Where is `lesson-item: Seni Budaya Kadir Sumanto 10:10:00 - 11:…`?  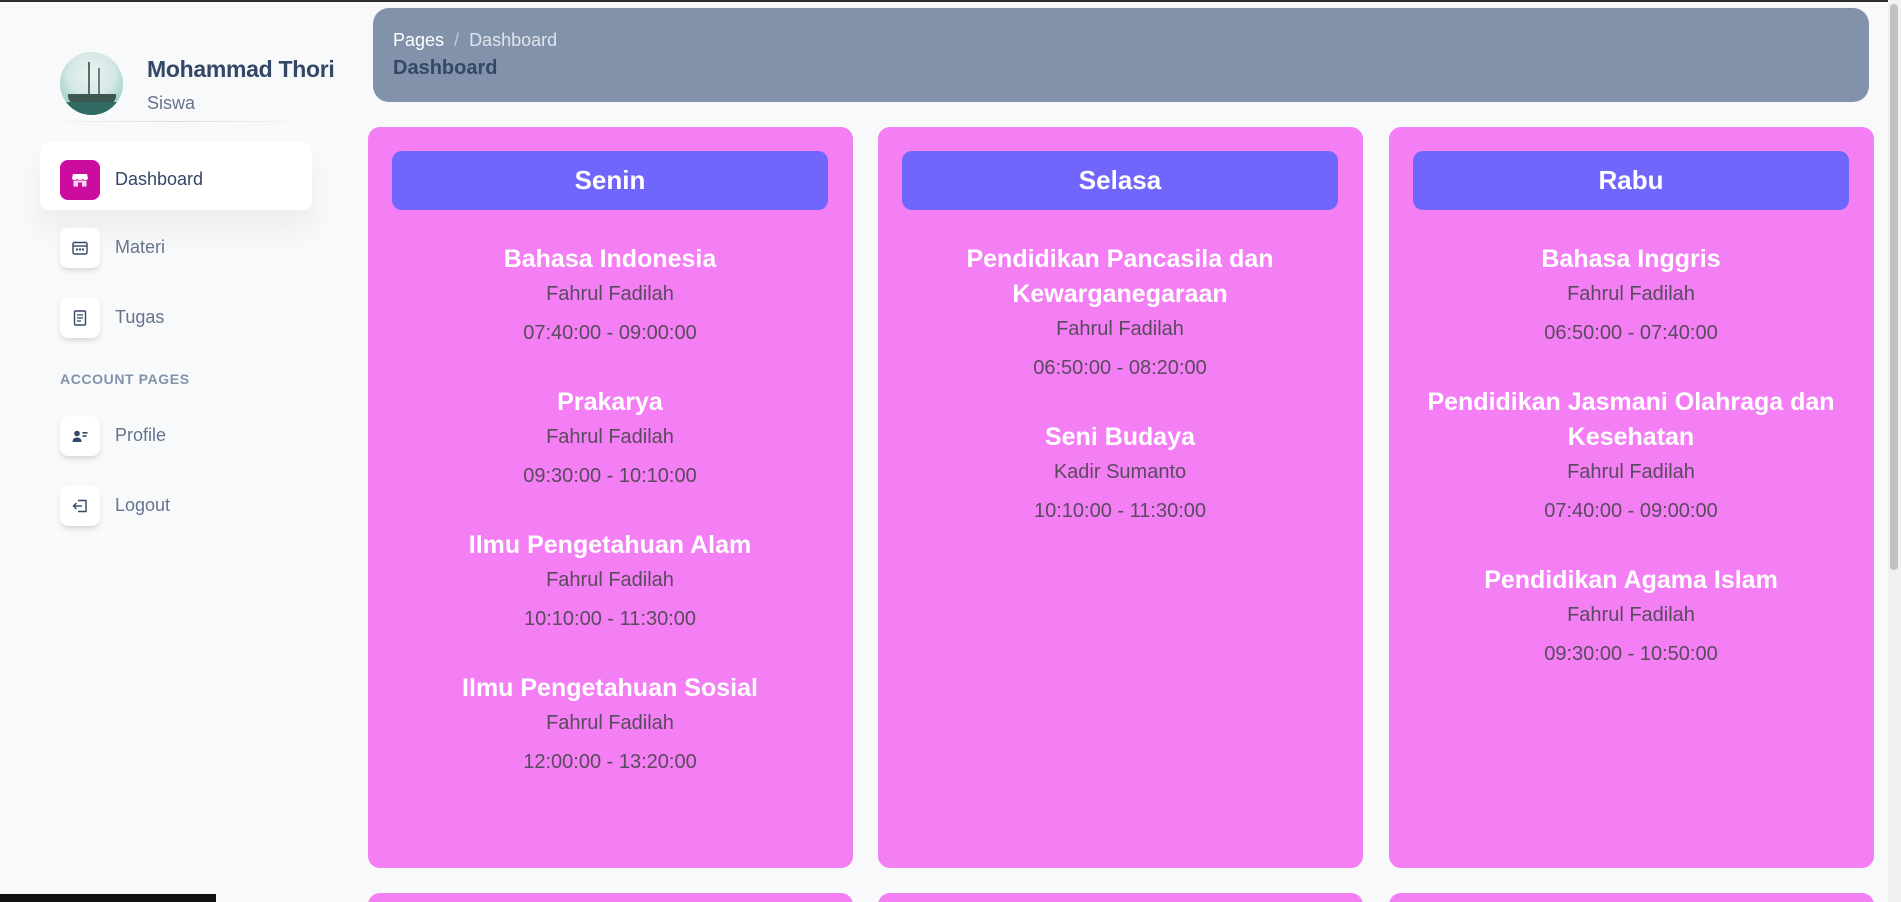 lesson-item: Seni Budaya Kadir Sumanto 10:10:00 - 11:… is located at coordinates (1120, 472).